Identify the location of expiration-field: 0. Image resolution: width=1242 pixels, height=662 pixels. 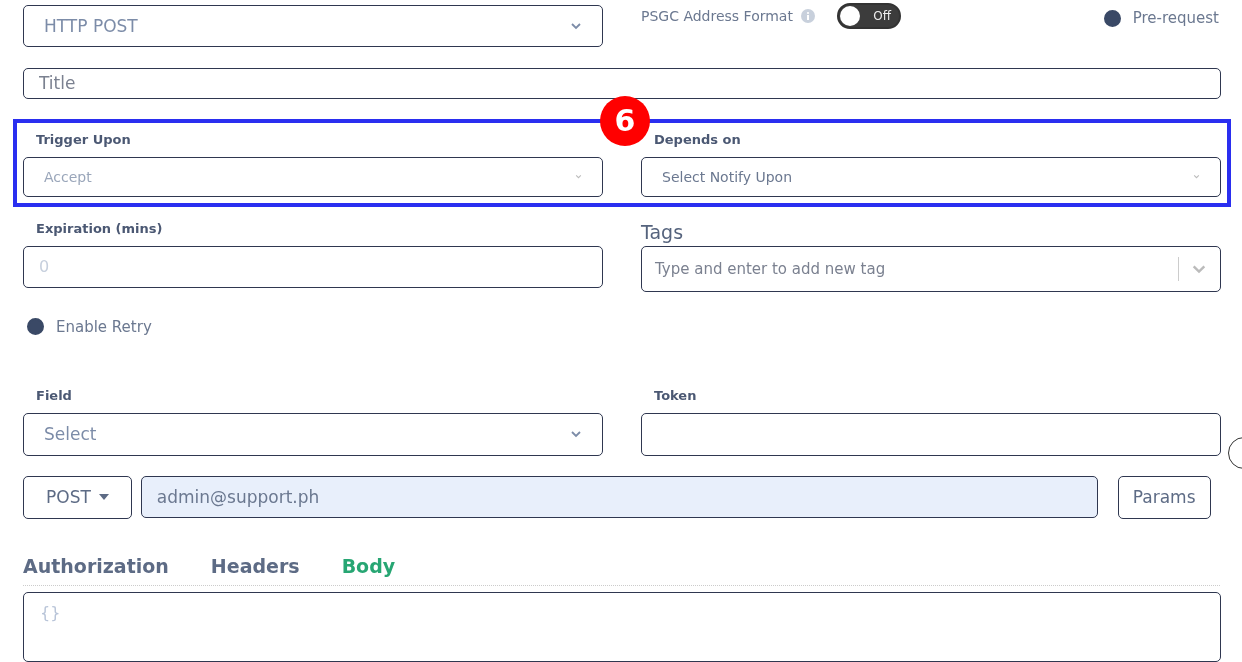
(313, 266).